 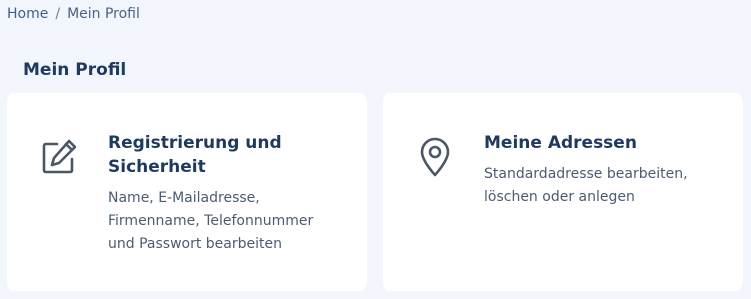 What do you see at coordinates (59, 157) in the screenshot?
I see `edit-icon` at bounding box center [59, 157].